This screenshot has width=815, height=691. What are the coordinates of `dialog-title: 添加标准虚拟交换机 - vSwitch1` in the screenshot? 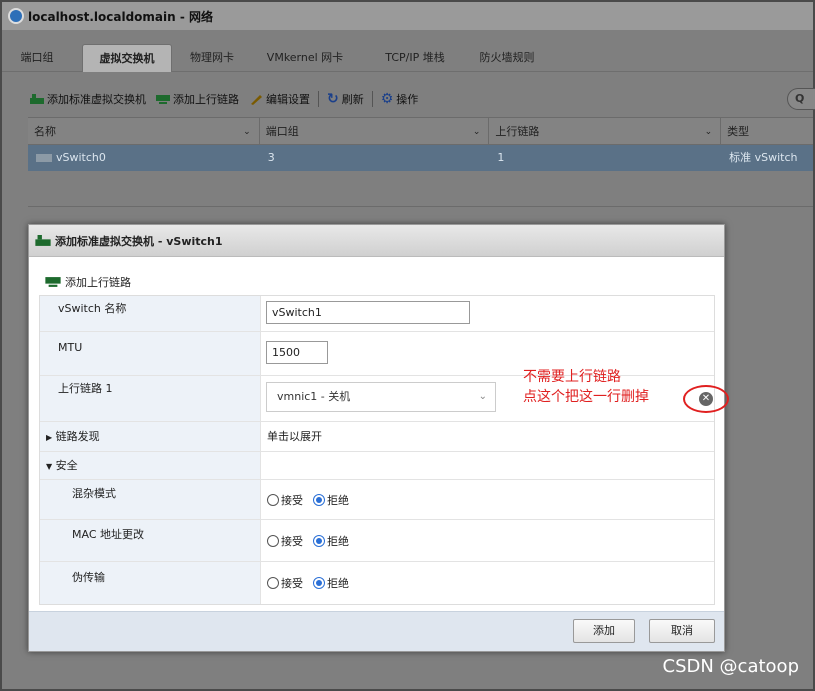 It's located at (139, 241).